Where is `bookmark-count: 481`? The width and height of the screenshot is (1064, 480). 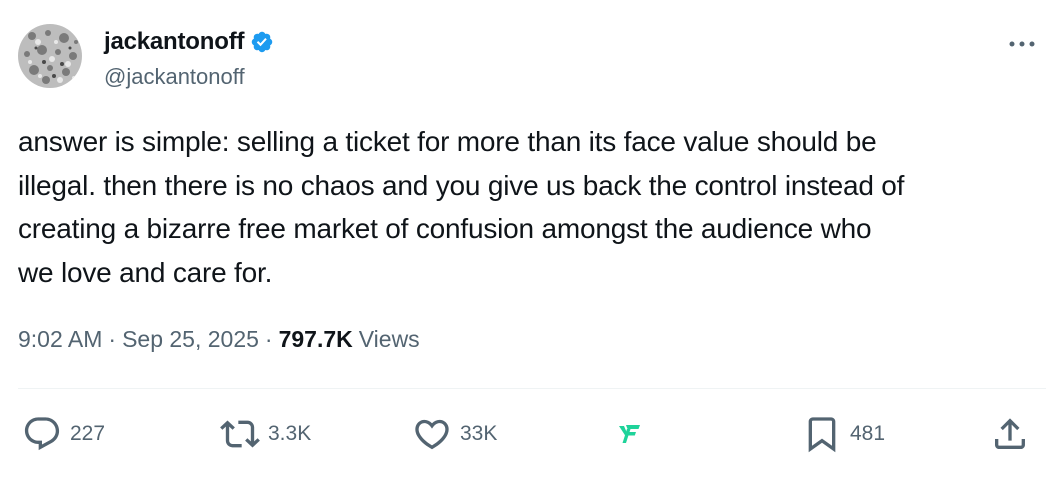
bookmark-count: 481 is located at coordinates (868, 433).